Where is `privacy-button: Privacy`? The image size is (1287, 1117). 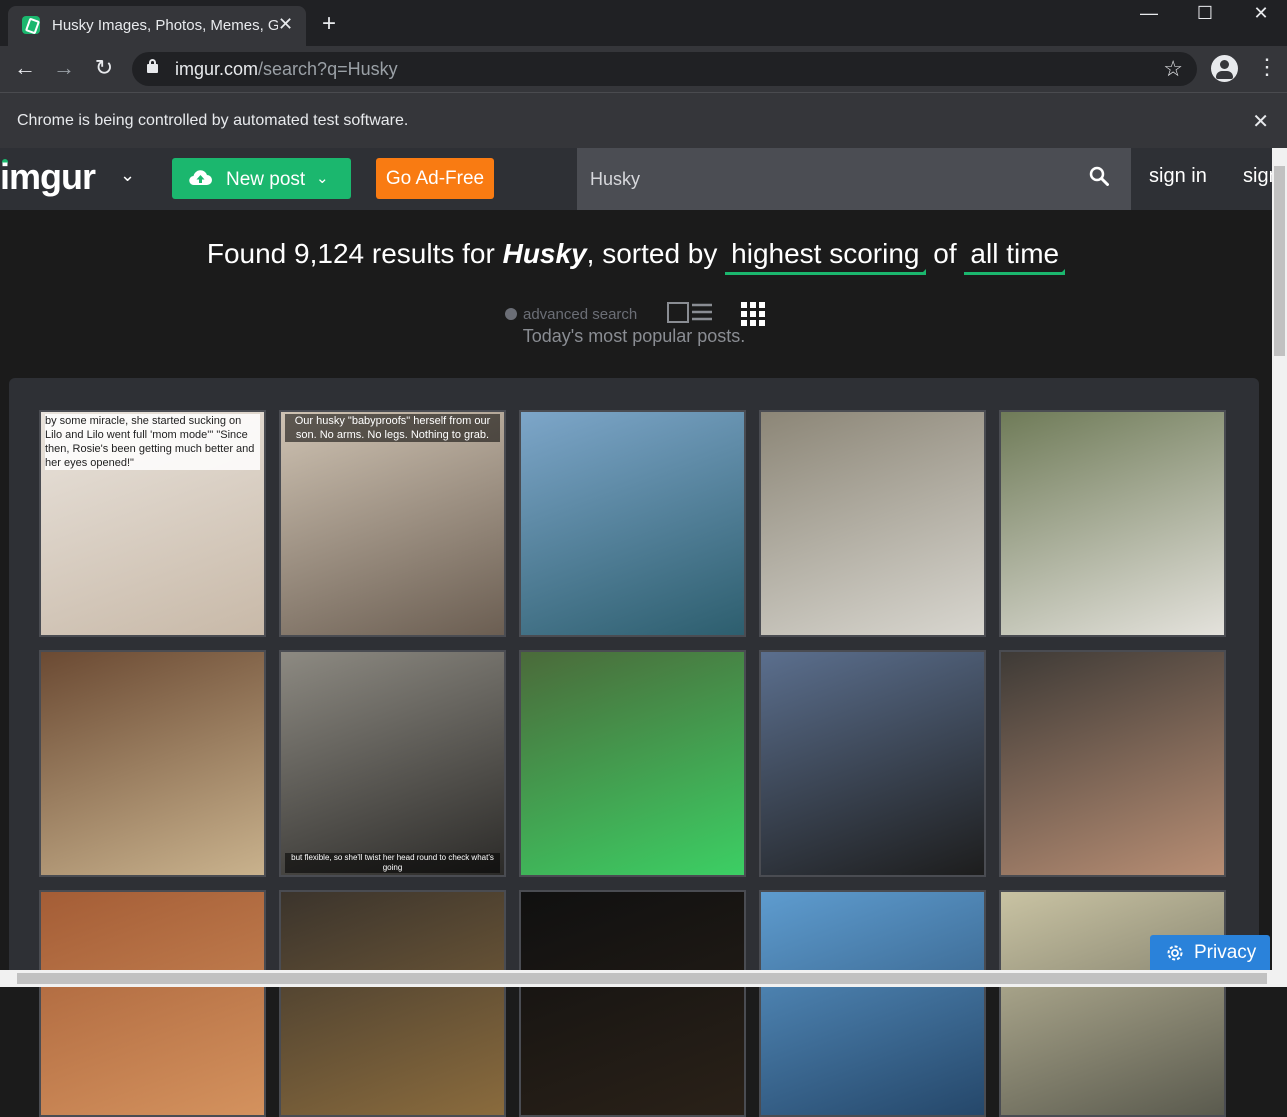
privacy-button: Privacy is located at coordinates (1210, 952).